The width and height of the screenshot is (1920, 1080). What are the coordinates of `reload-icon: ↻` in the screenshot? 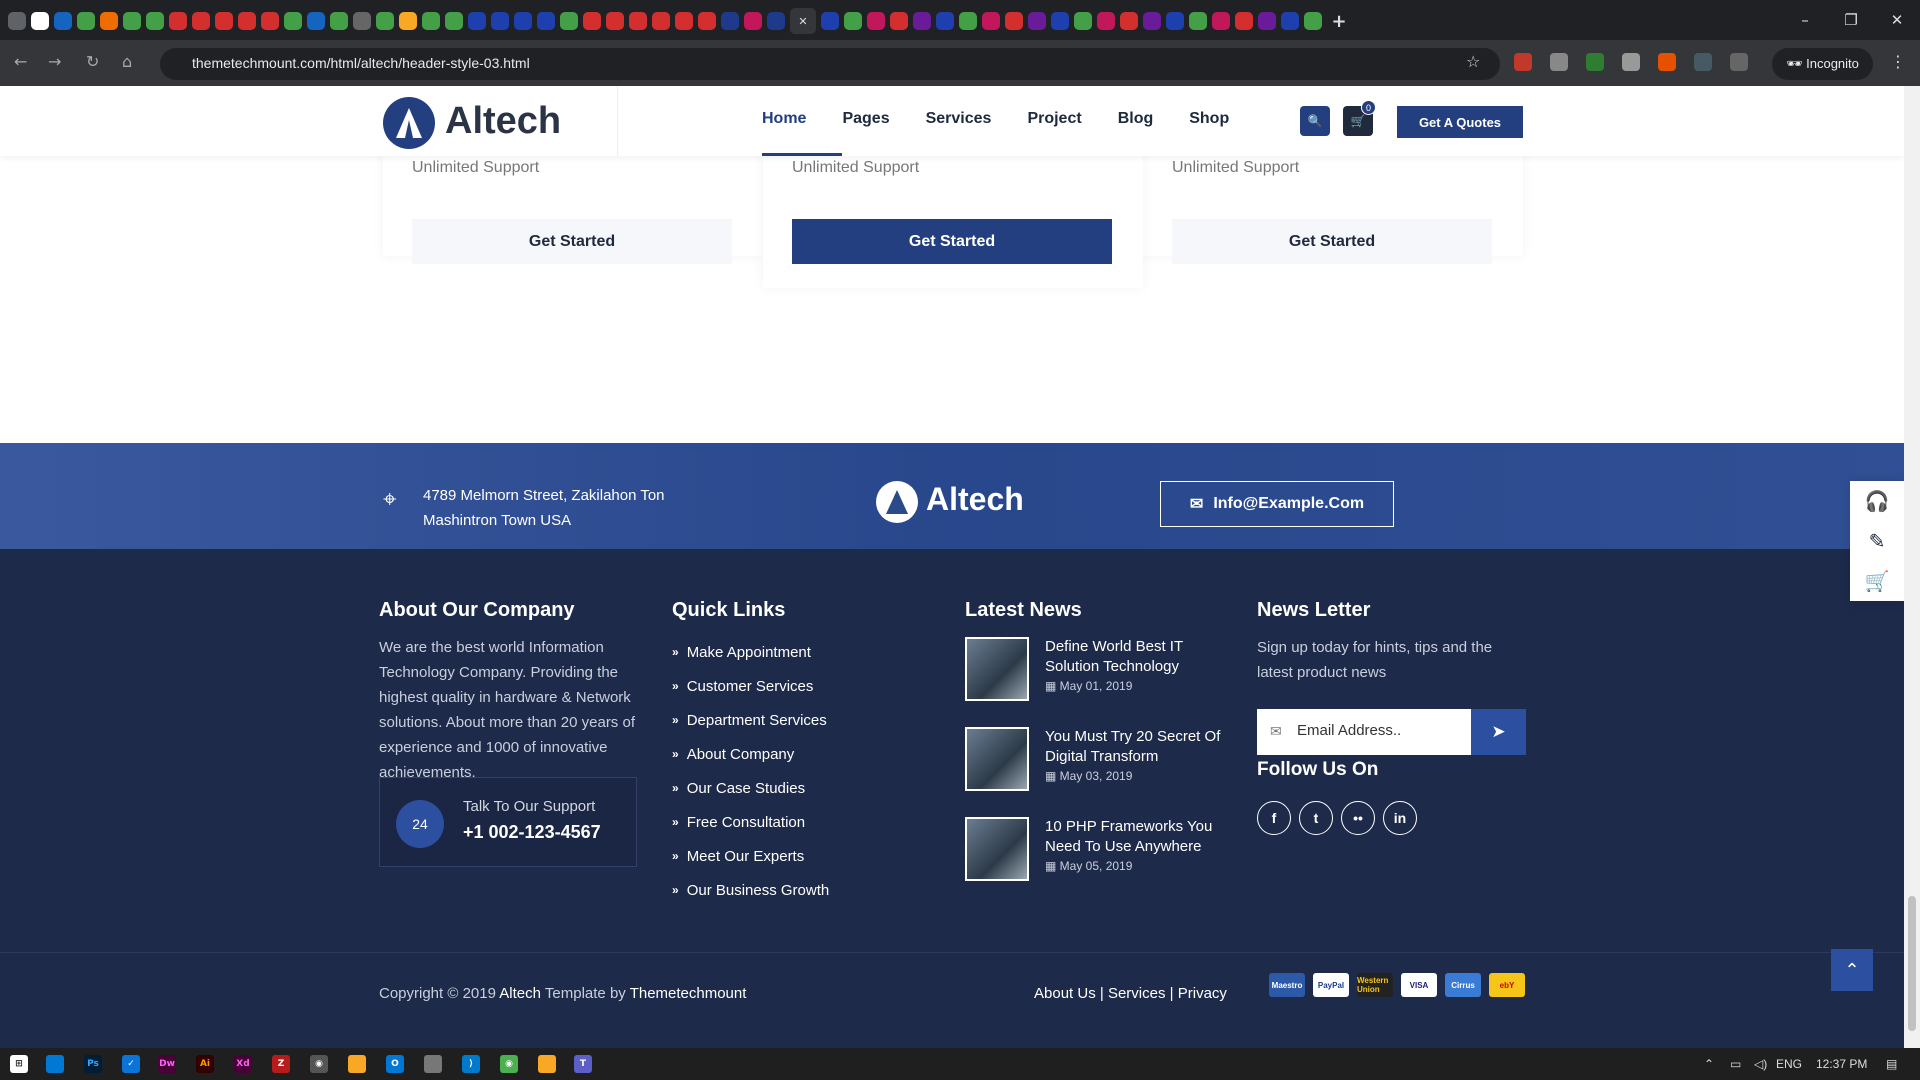 It's located at (92, 61).